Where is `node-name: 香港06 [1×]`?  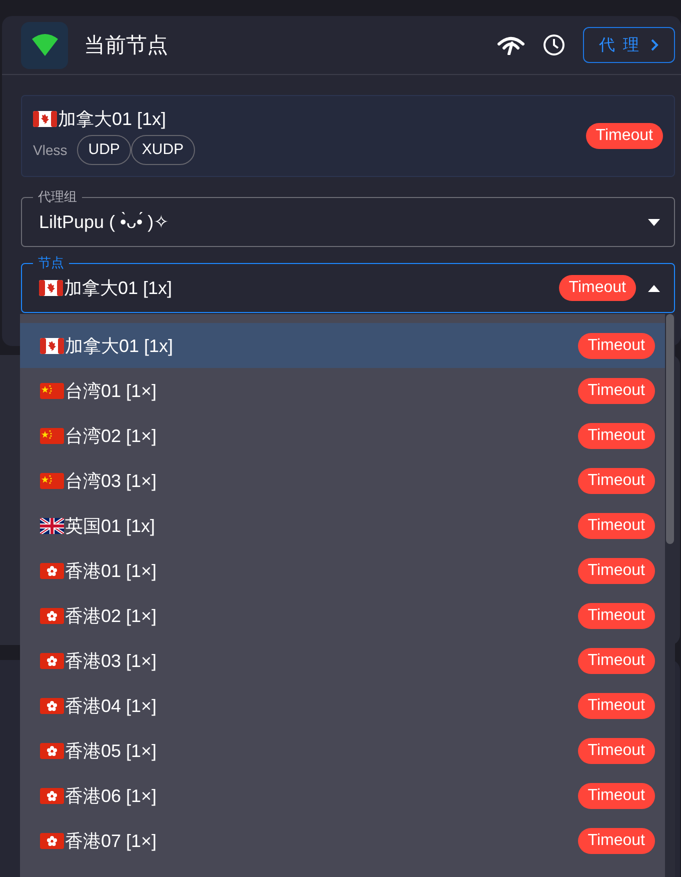
node-name: 香港06 [1×] is located at coordinates (111, 796).